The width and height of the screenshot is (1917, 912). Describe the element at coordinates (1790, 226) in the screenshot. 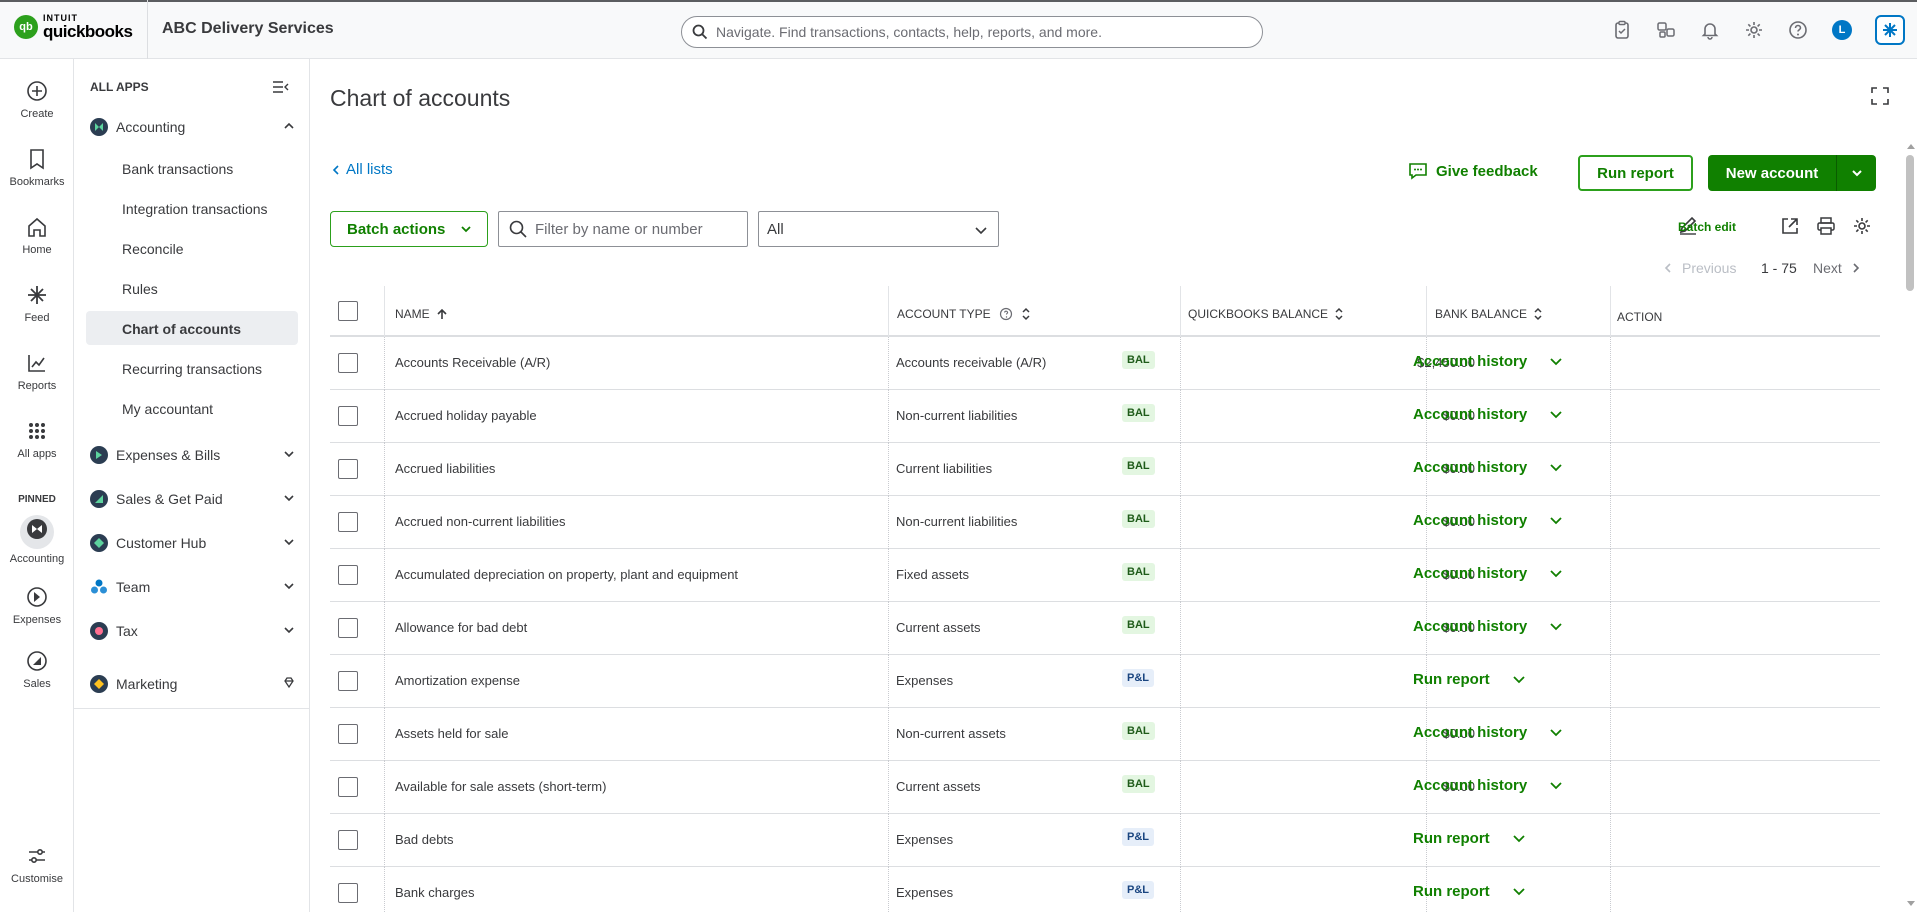

I see `export-icon` at that location.